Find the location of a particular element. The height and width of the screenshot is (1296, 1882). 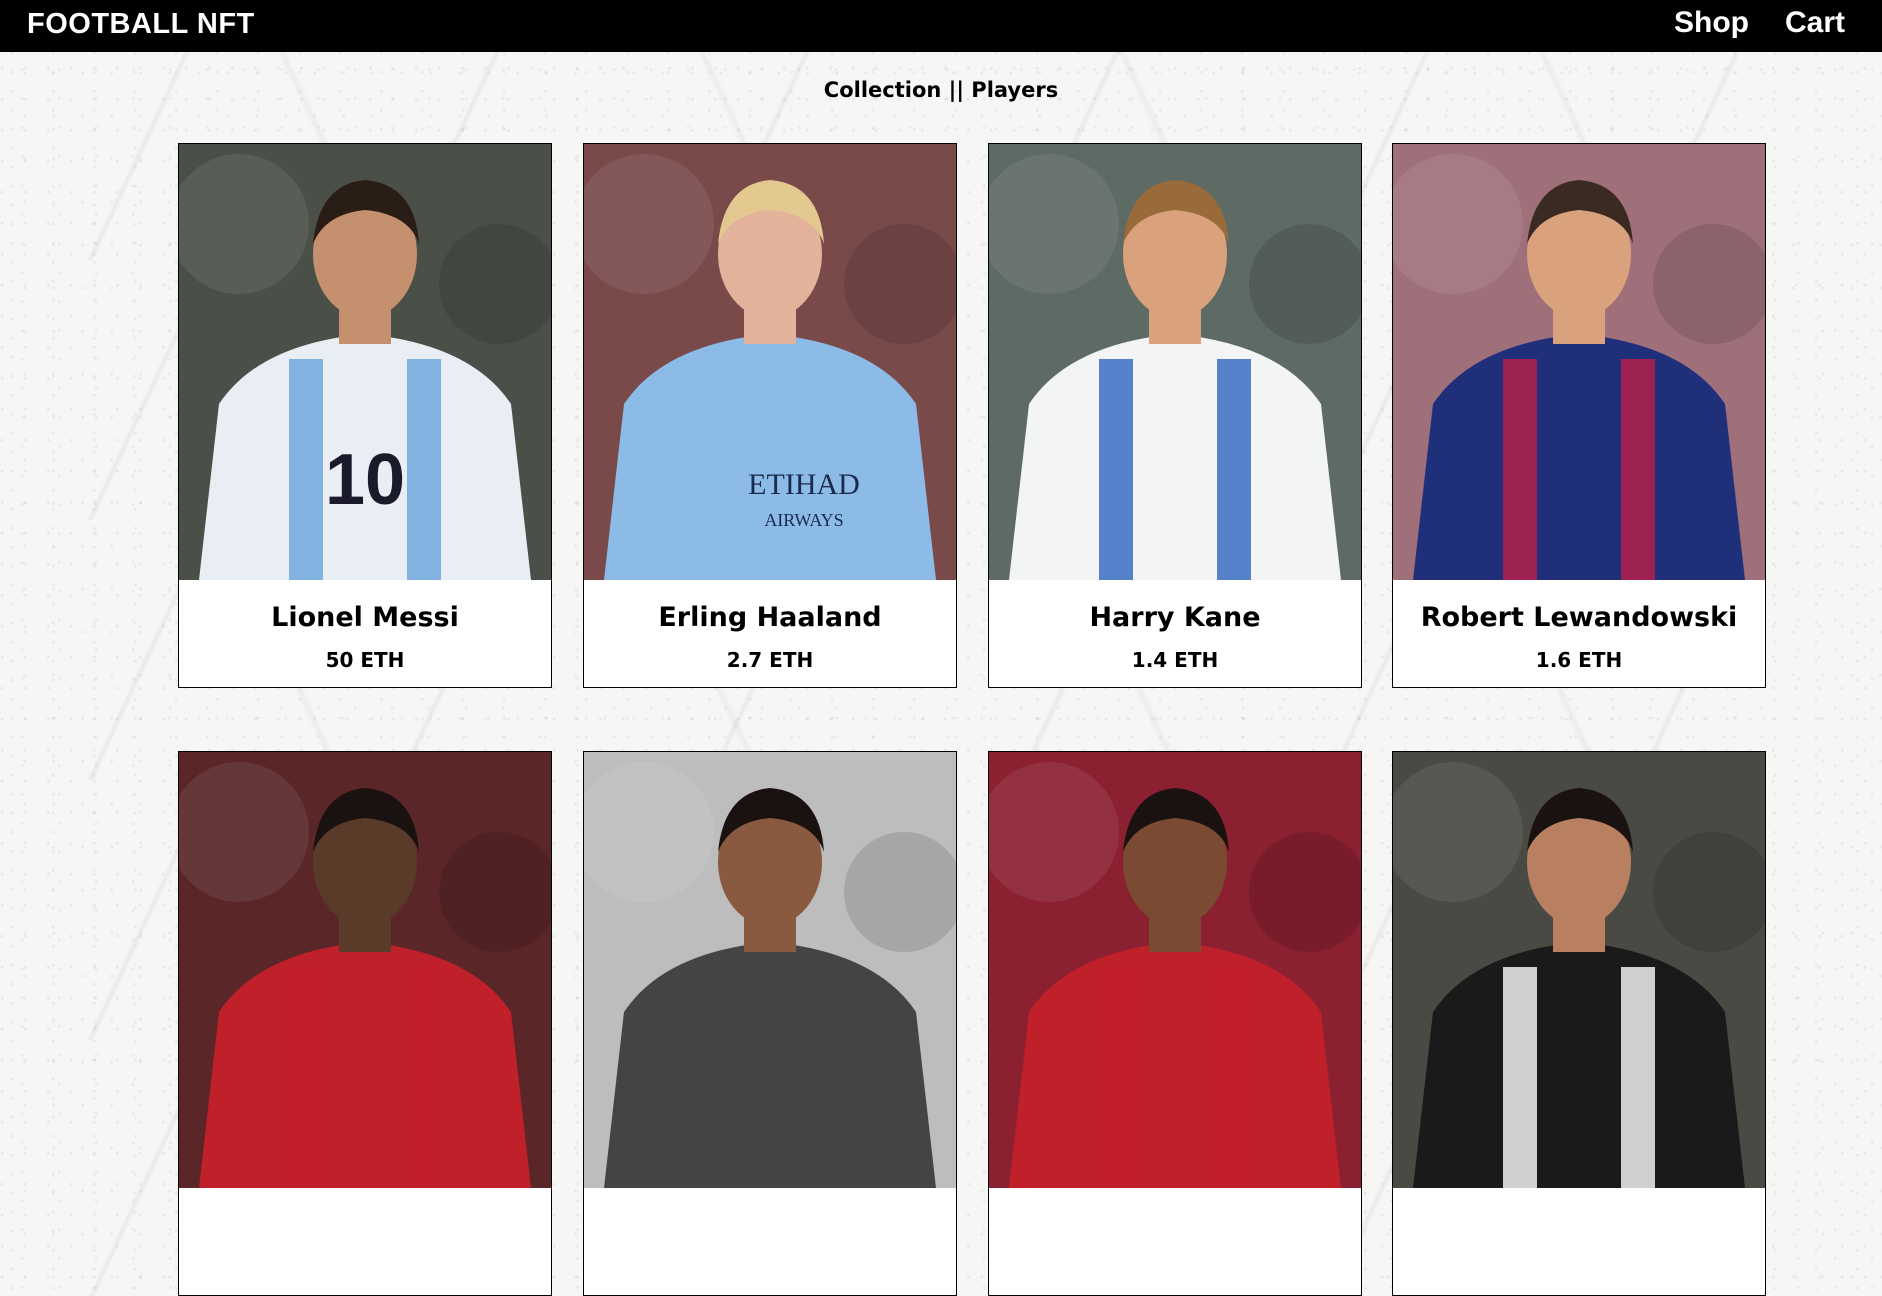

player-name: Robert Lewandowski is located at coordinates (1579, 617).